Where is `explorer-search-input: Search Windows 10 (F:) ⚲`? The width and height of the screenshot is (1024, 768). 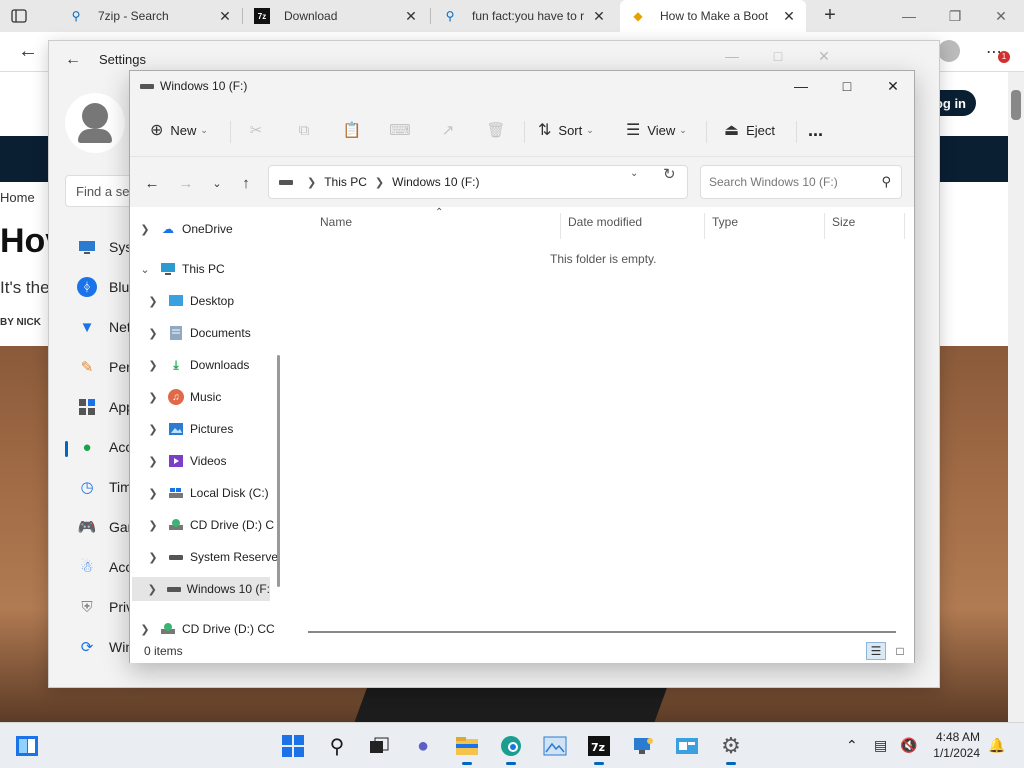
explorer-search-input: Search Windows 10 (F:) ⚲ is located at coordinates (801, 182).